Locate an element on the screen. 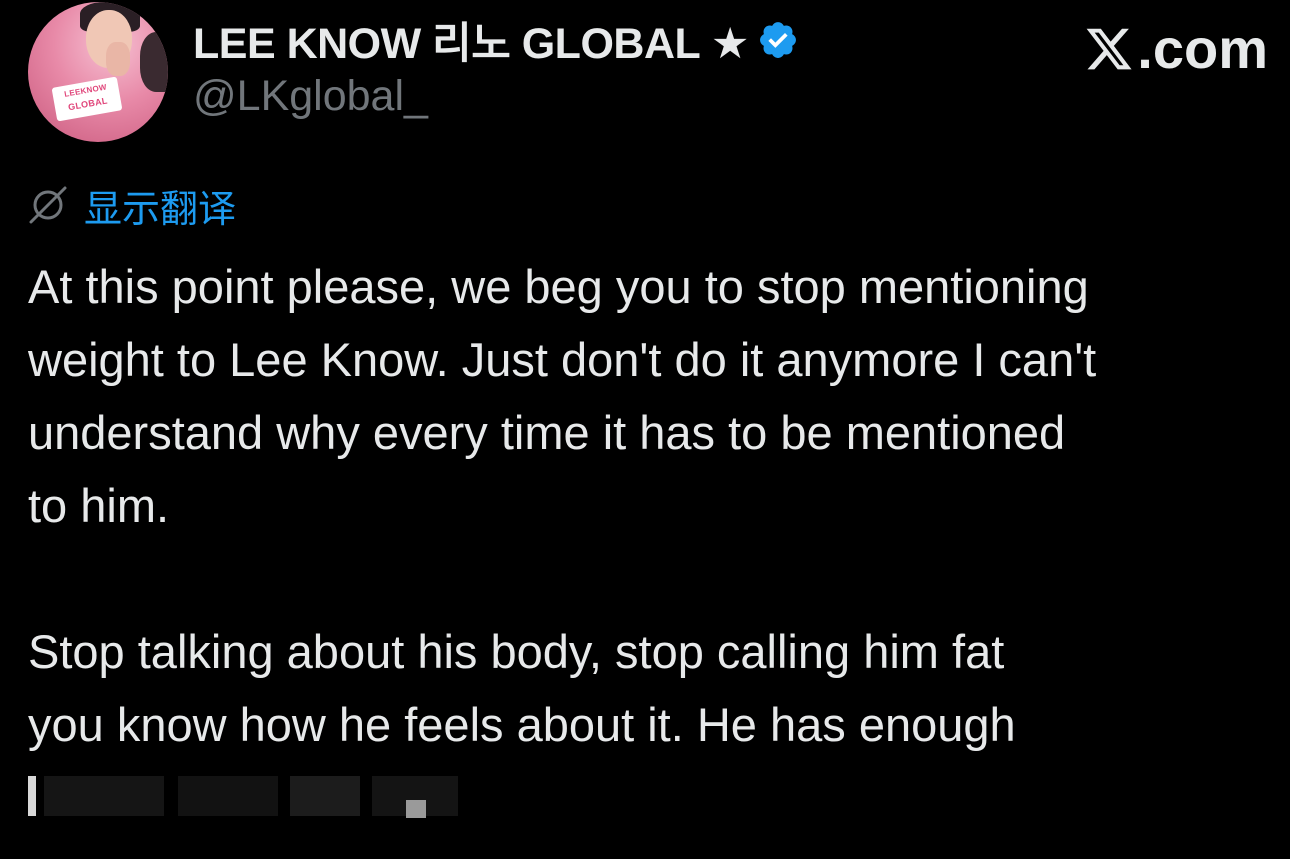 The height and width of the screenshot is (859, 1290). avatar: LEEKNOW GLOBAL is located at coordinates (98, 72).